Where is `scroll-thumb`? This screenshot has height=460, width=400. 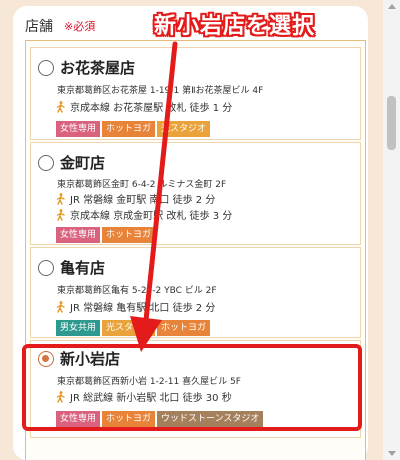 scroll-thumb is located at coordinates (391, 123).